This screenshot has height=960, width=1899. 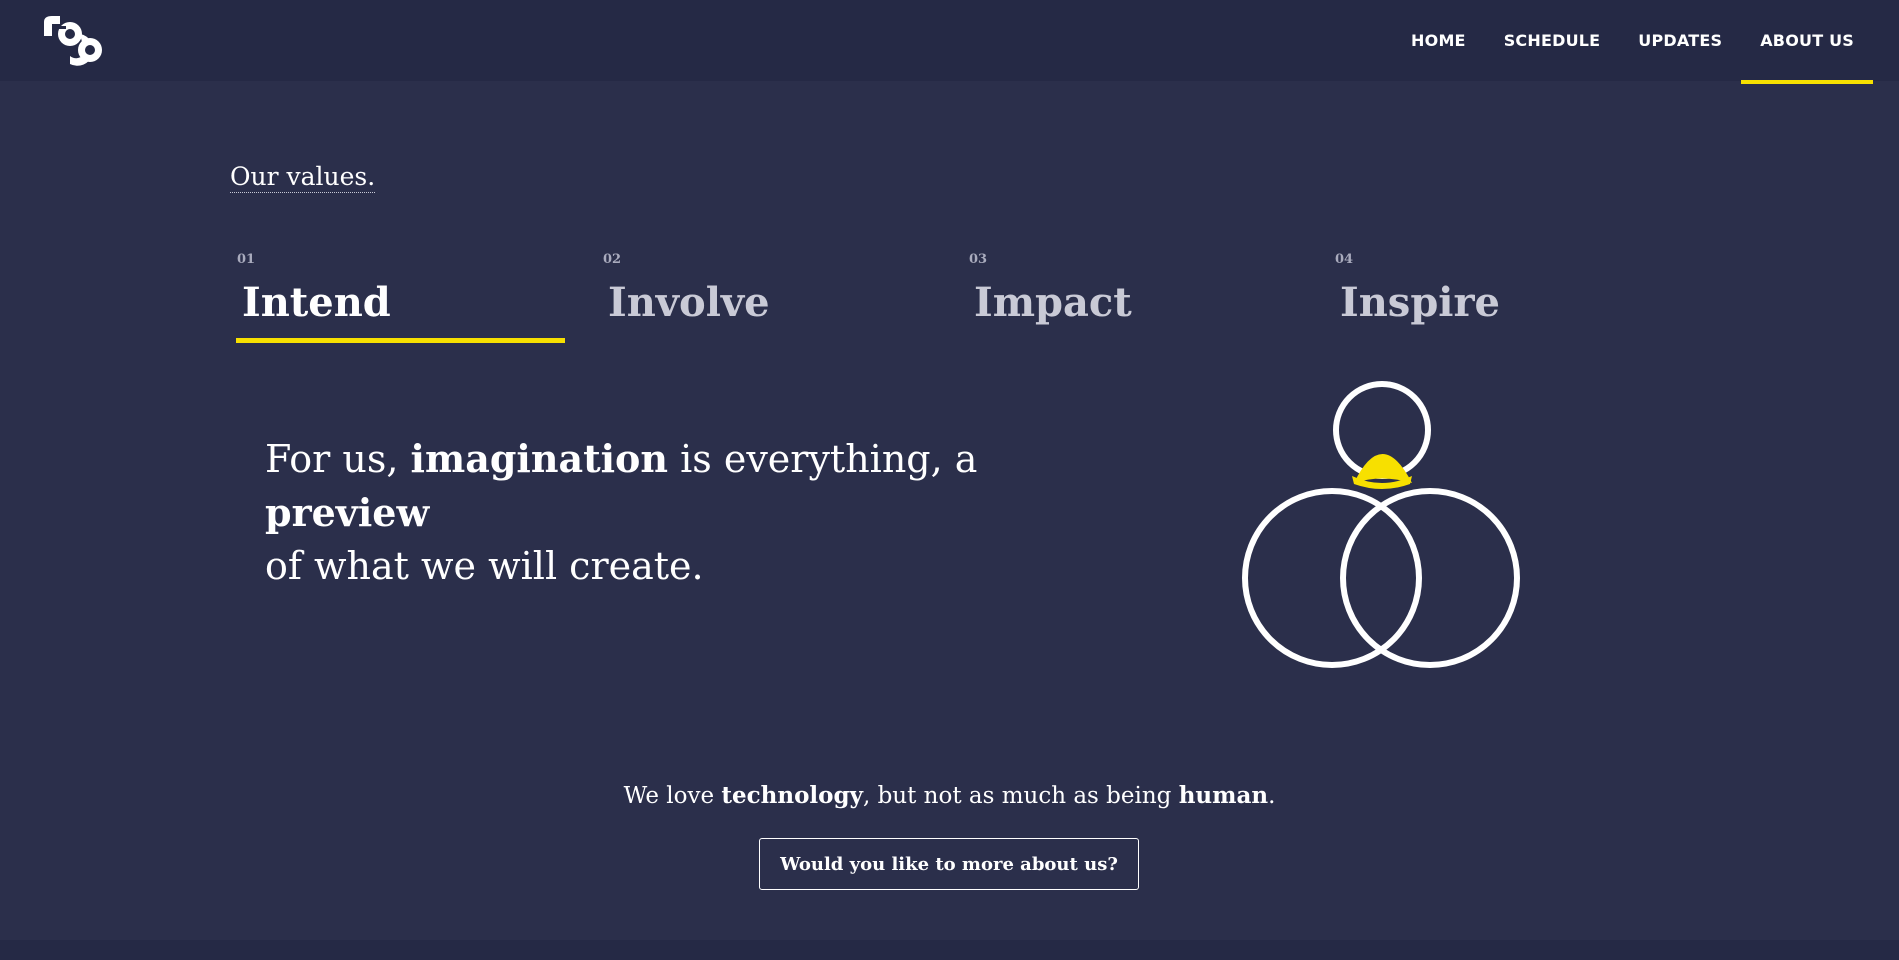 I want to click on tab-label: Impact, so click(x=1053, y=302).